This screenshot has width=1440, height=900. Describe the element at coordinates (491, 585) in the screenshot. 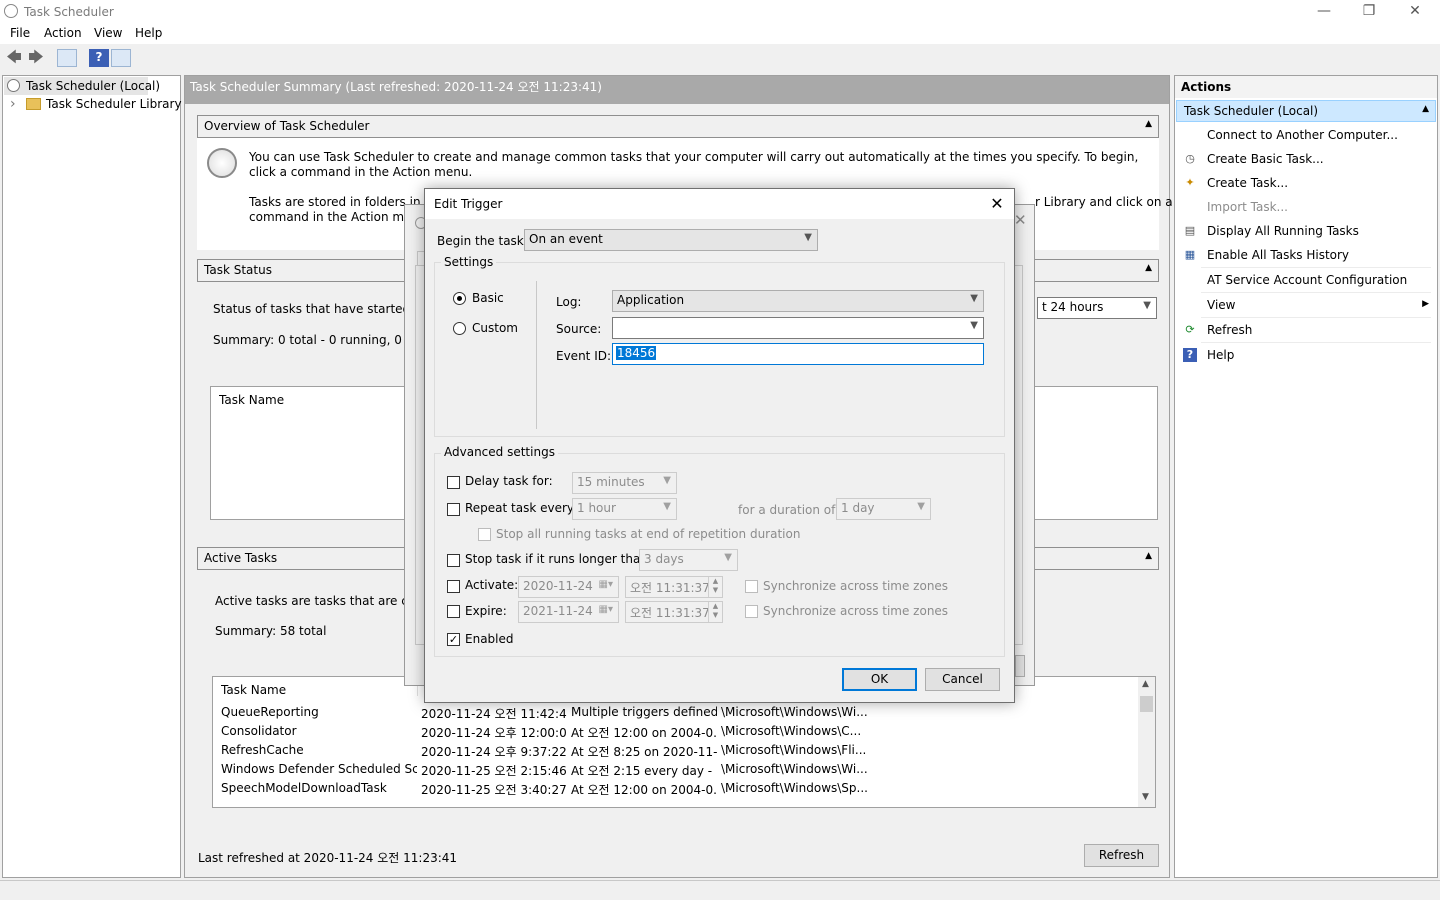

I see `activate-label: Activate:` at that location.